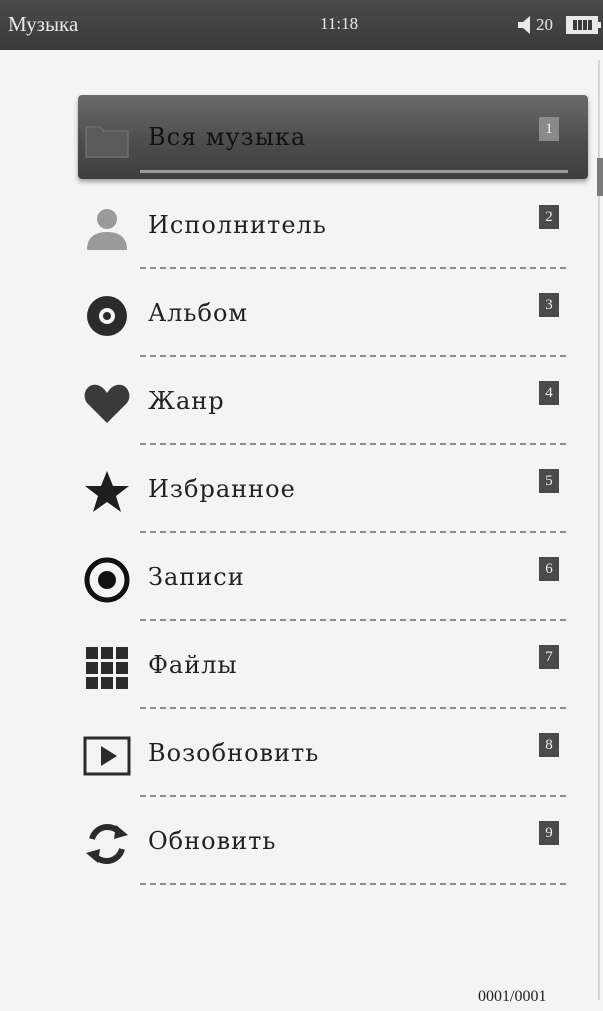 The width and height of the screenshot is (603, 1011). What do you see at coordinates (333, 843) in the screenshot?
I see `menu-item-refresh: Обновить 9` at bounding box center [333, 843].